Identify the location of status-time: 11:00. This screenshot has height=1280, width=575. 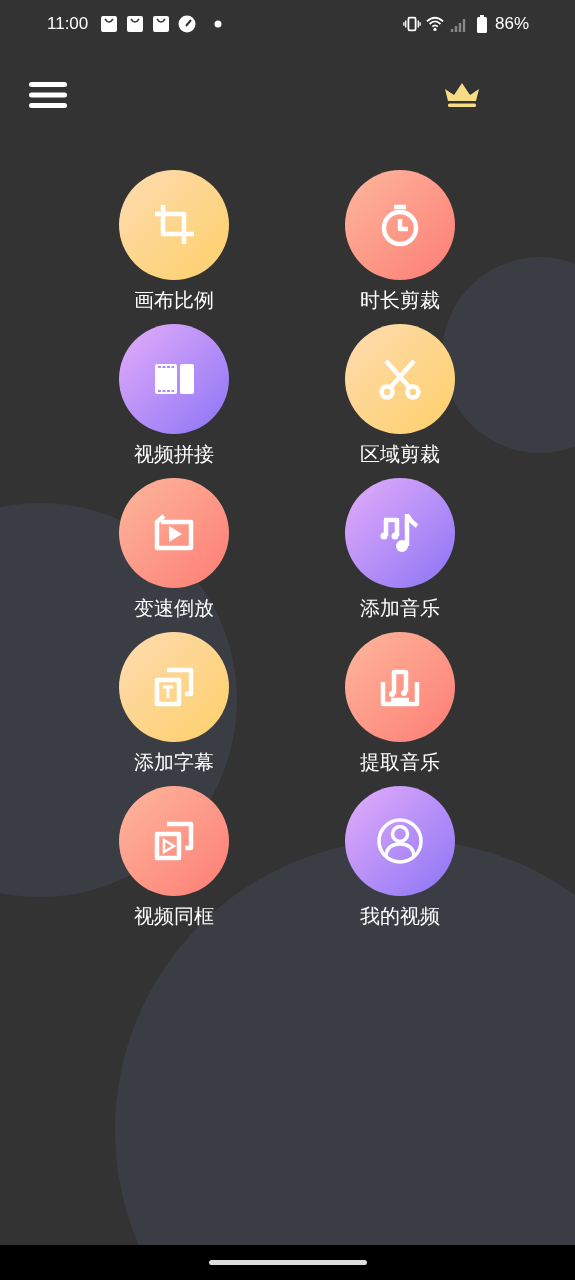
(68, 24).